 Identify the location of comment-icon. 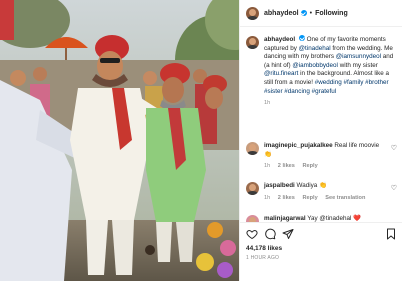
(270, 234).